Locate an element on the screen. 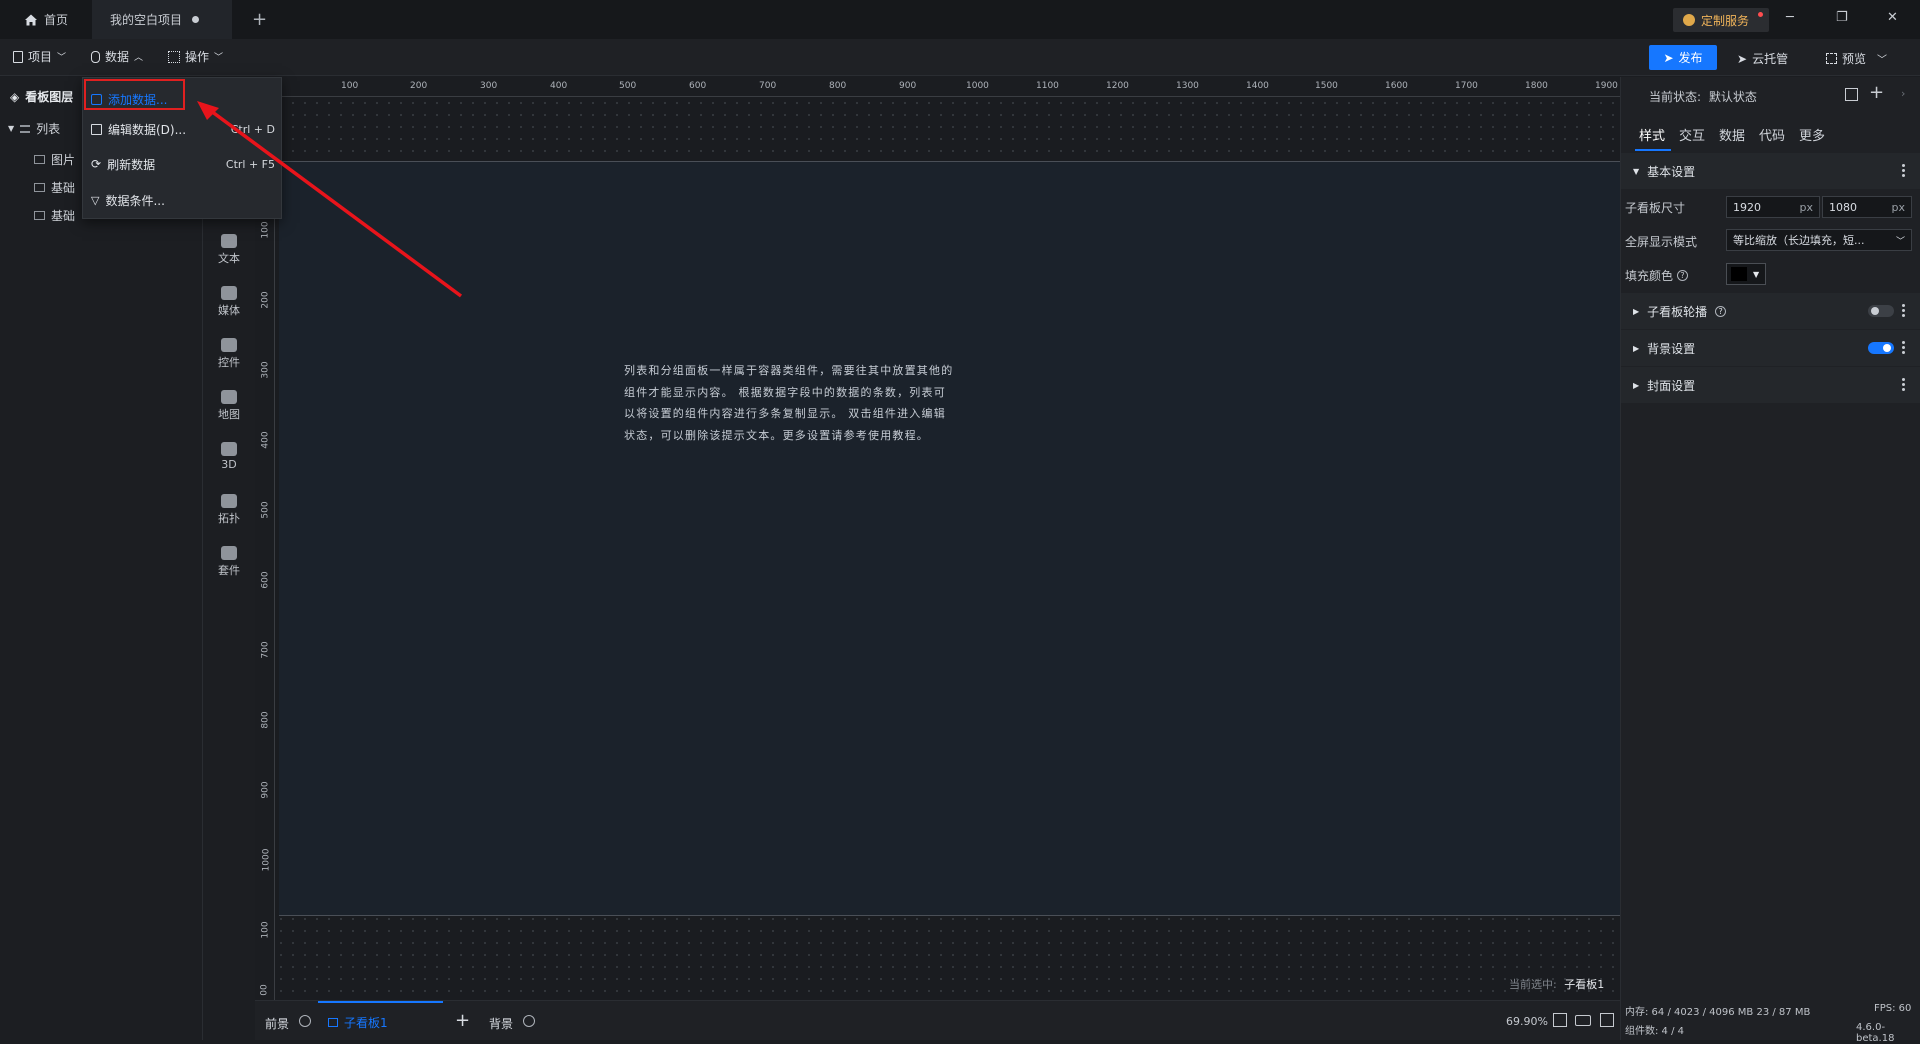  carousel-label: 子看板轮播 is located at coordinates (1677, 311).